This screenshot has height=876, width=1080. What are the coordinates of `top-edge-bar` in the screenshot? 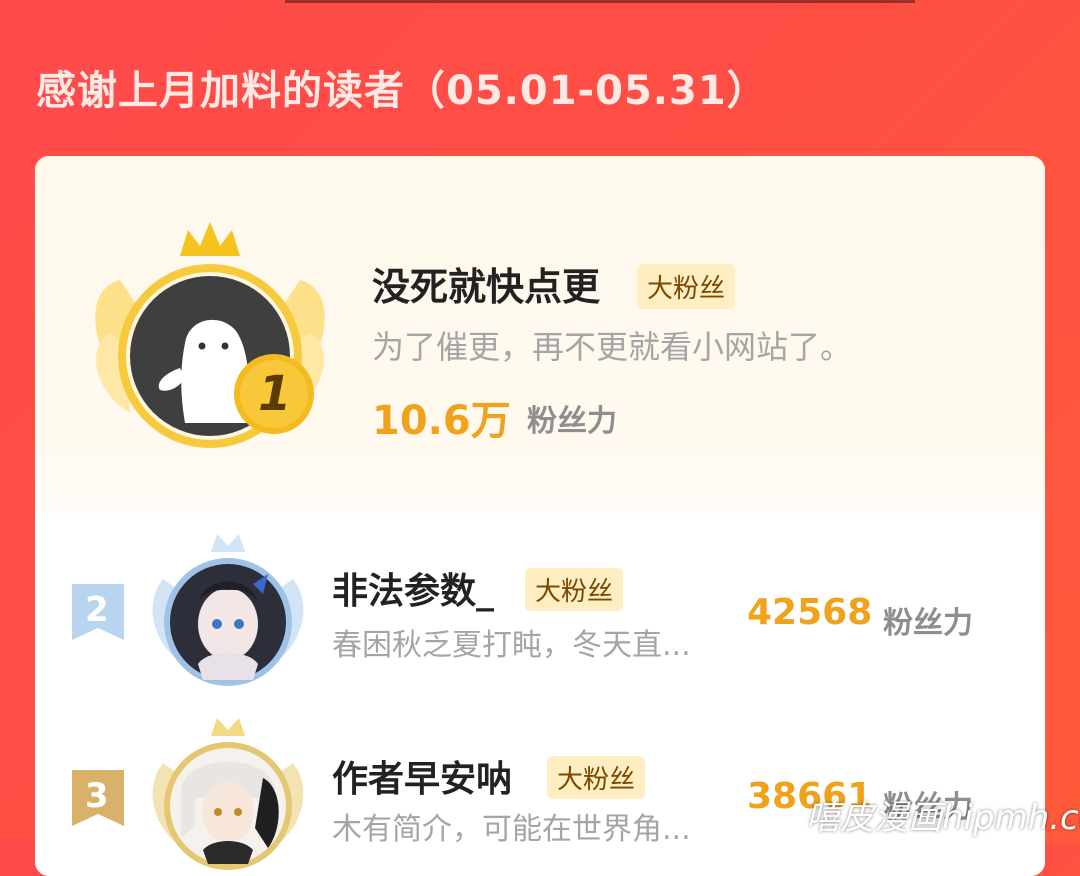 It's located at (600, 1).